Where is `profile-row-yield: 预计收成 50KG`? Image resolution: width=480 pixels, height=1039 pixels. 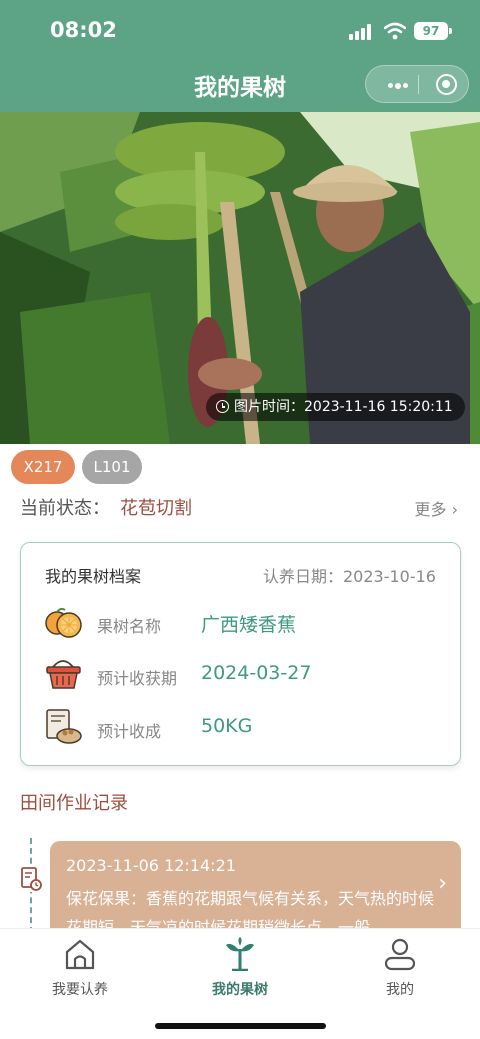
profile-row-yield: 预计收成 50KG is located at coordinates (243, 728).